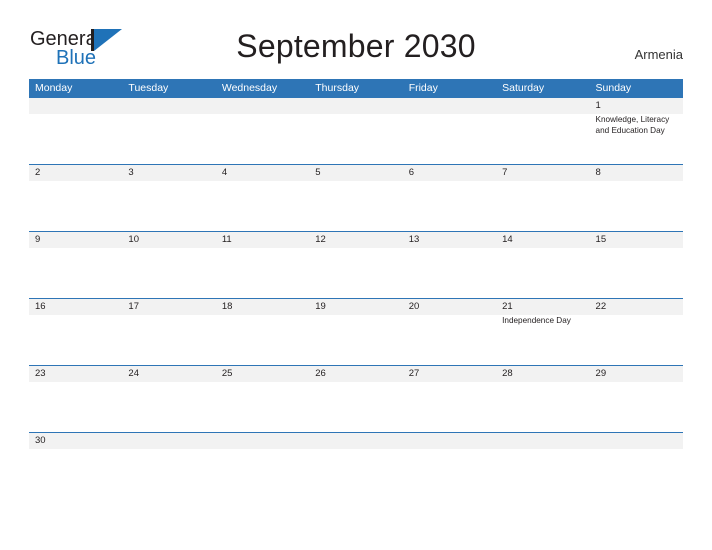 This screenshot has height=550, width=712. What do you see at coordinates (226, 239) in the screenshot?
I see `day-number: 11` at bounding box center [226, 239].